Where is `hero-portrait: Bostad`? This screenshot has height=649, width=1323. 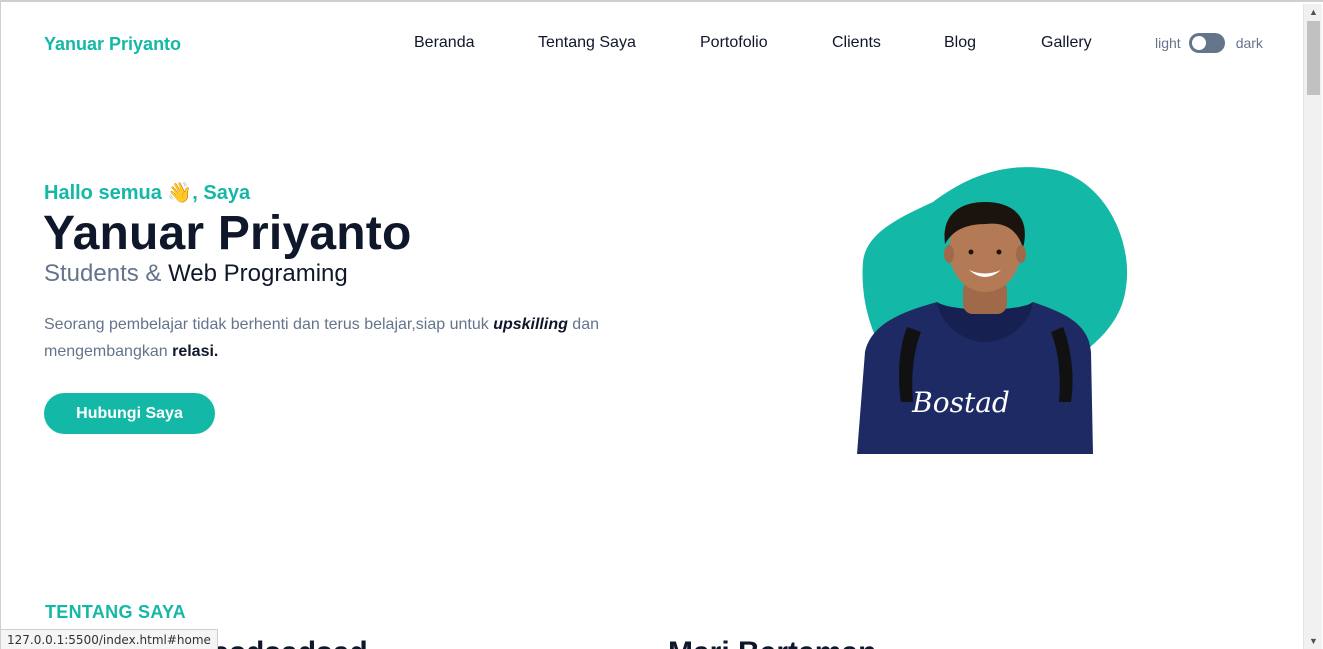 hero-portrait: Bostad is located at coordinates (992, 310).